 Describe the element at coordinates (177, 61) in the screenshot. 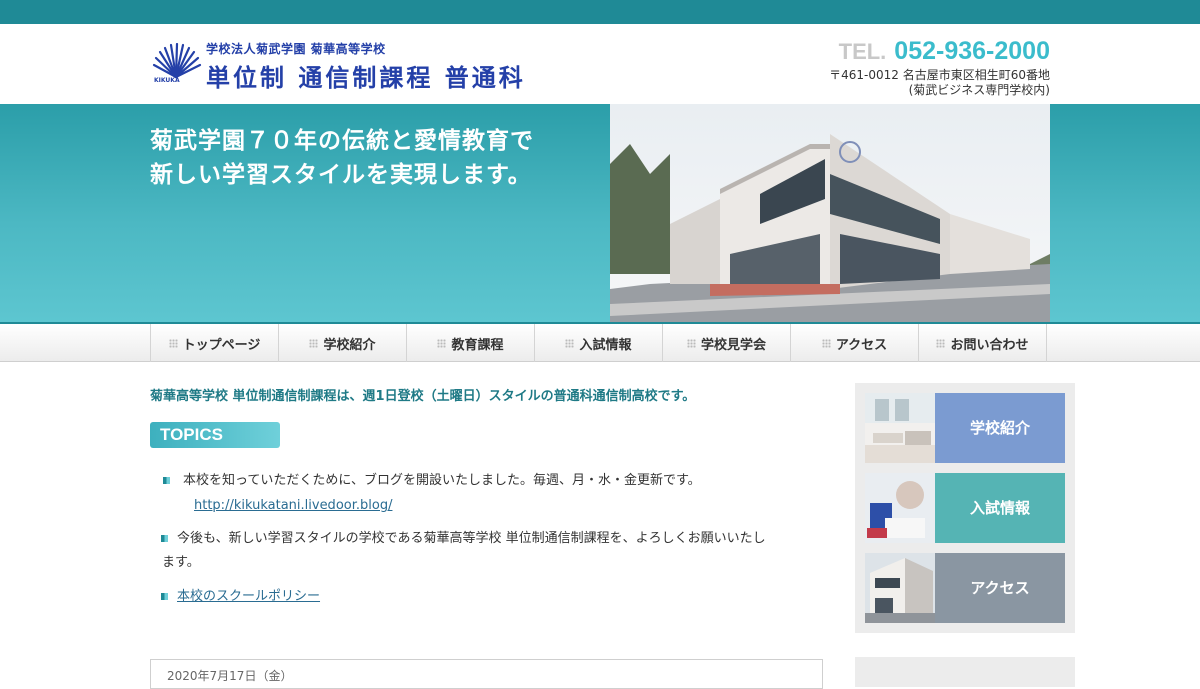

I see `chrysanthemum-logo-icon` at that location.